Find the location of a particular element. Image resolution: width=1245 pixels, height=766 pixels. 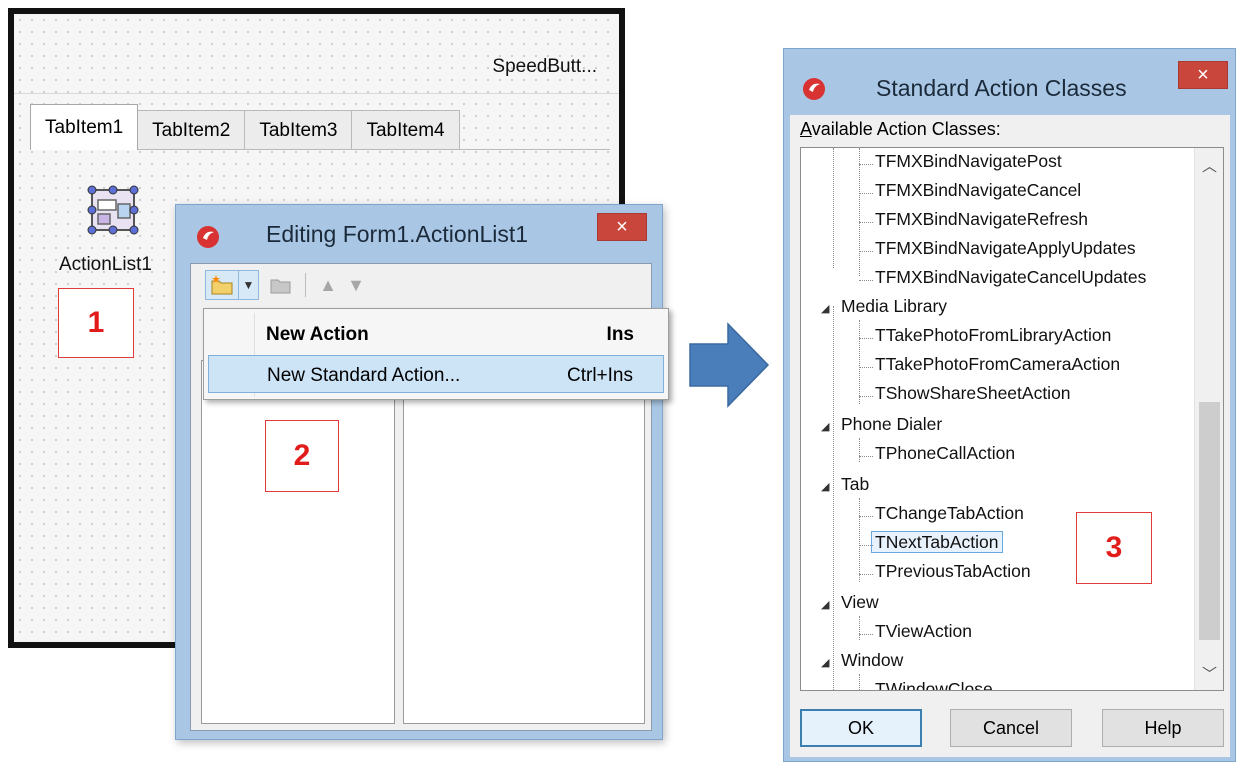

scrollbar-thumb is located at coordinates (1209, 521).